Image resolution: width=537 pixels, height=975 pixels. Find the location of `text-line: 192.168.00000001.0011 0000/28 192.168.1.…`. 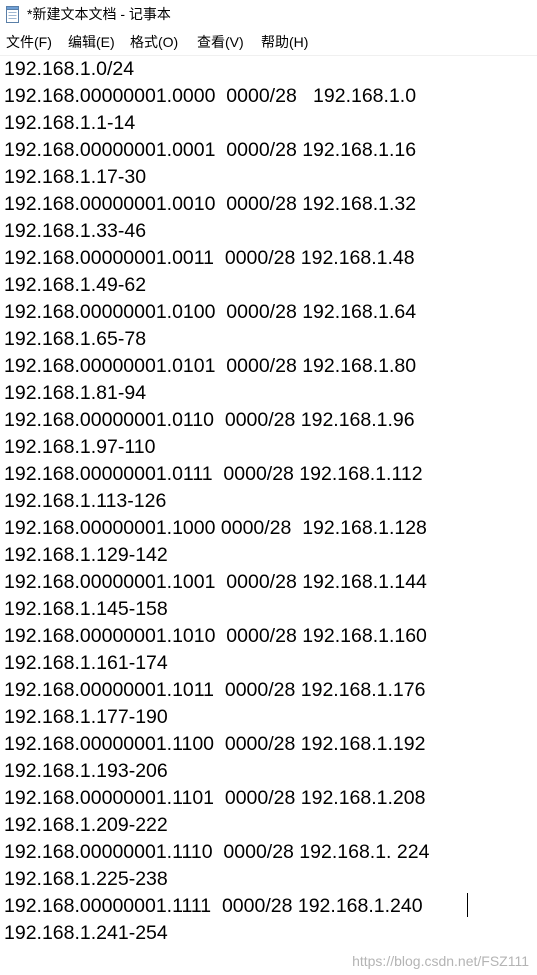

text-line: 192.168.00000001.0011 0000/28 192.168.1.… is located at coordinates (209, 258).